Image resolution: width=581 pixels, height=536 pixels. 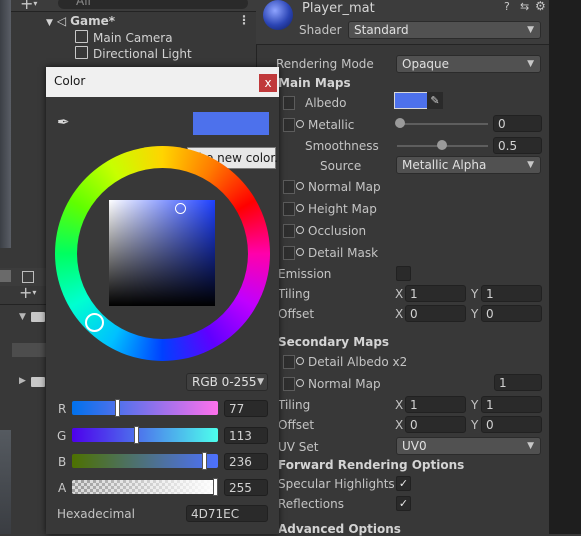 I want to click on hierarchy-search-input: All, so click(x=153, y=4).